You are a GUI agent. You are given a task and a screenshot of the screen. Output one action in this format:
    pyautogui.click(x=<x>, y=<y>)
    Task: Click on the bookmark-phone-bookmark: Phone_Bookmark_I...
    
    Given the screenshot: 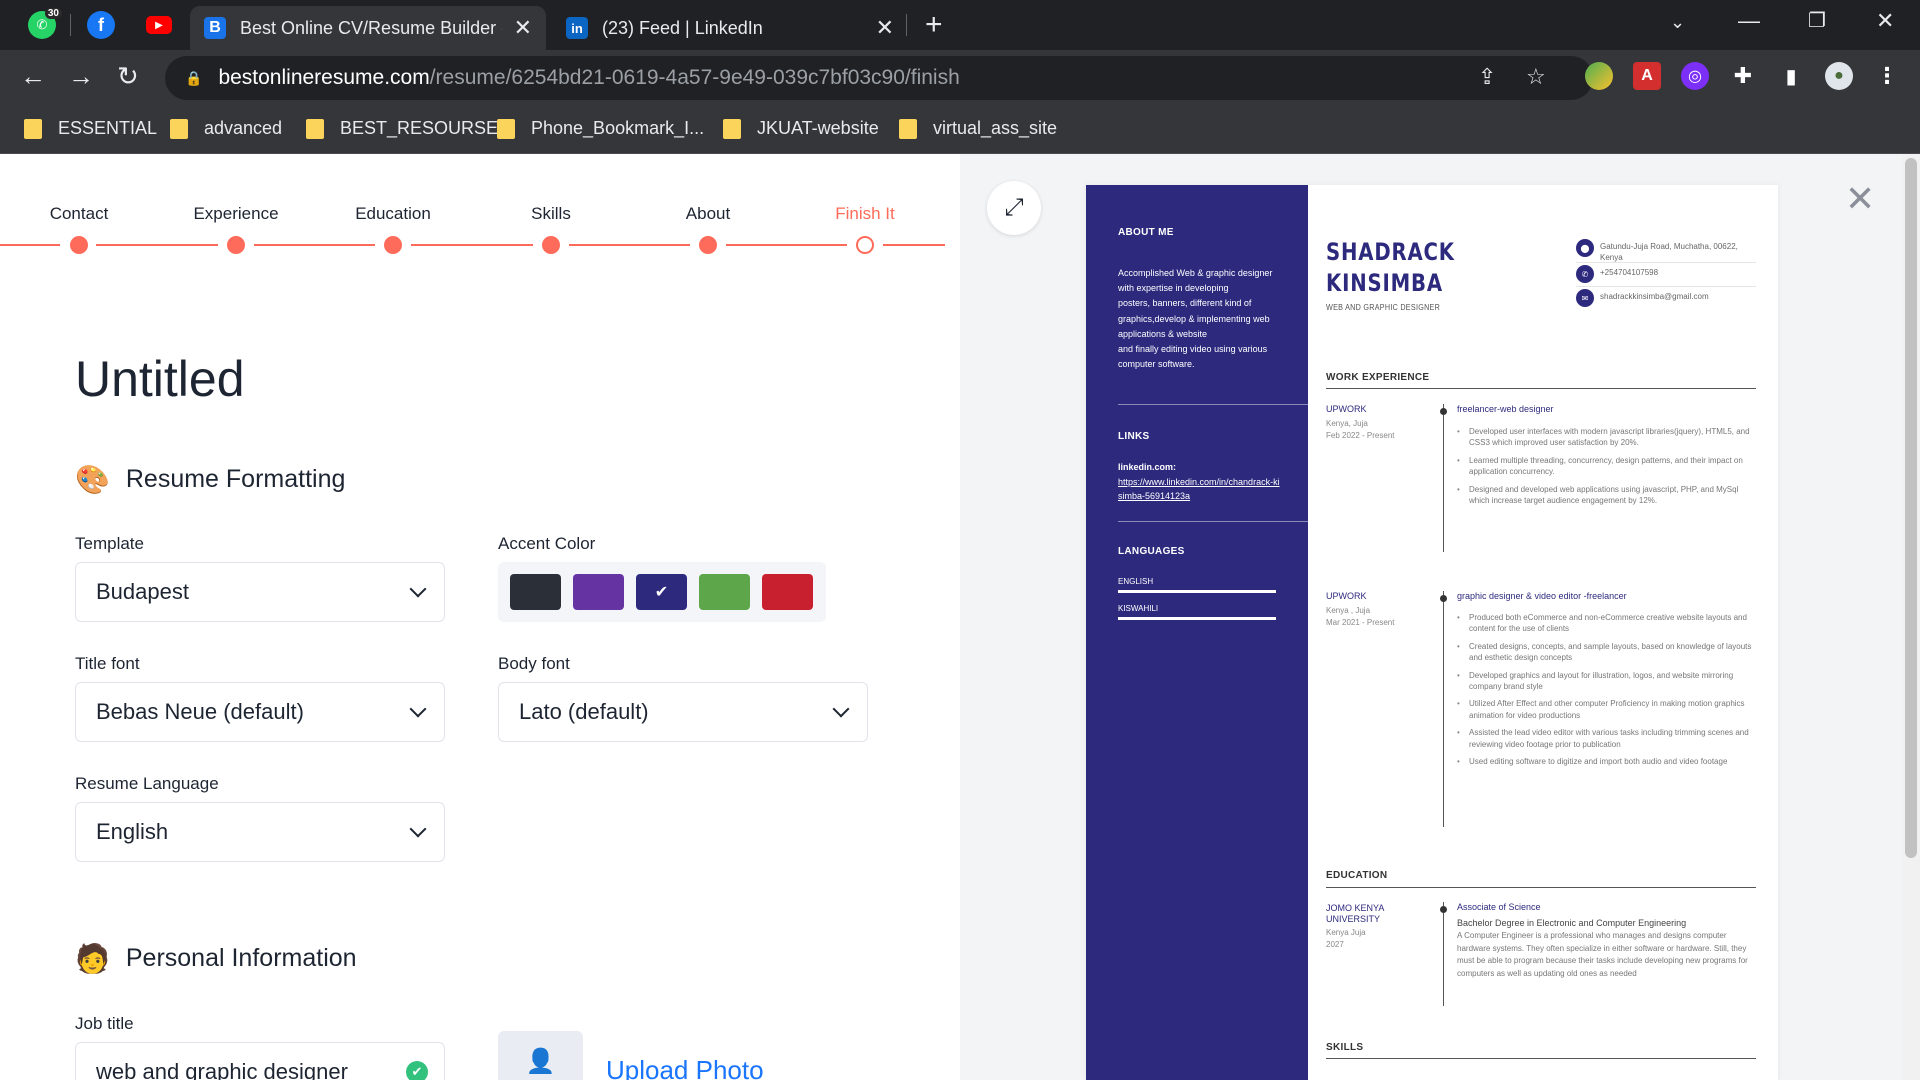 What is the action you would take?
    pyautogui.click(x=600, y=128)
    